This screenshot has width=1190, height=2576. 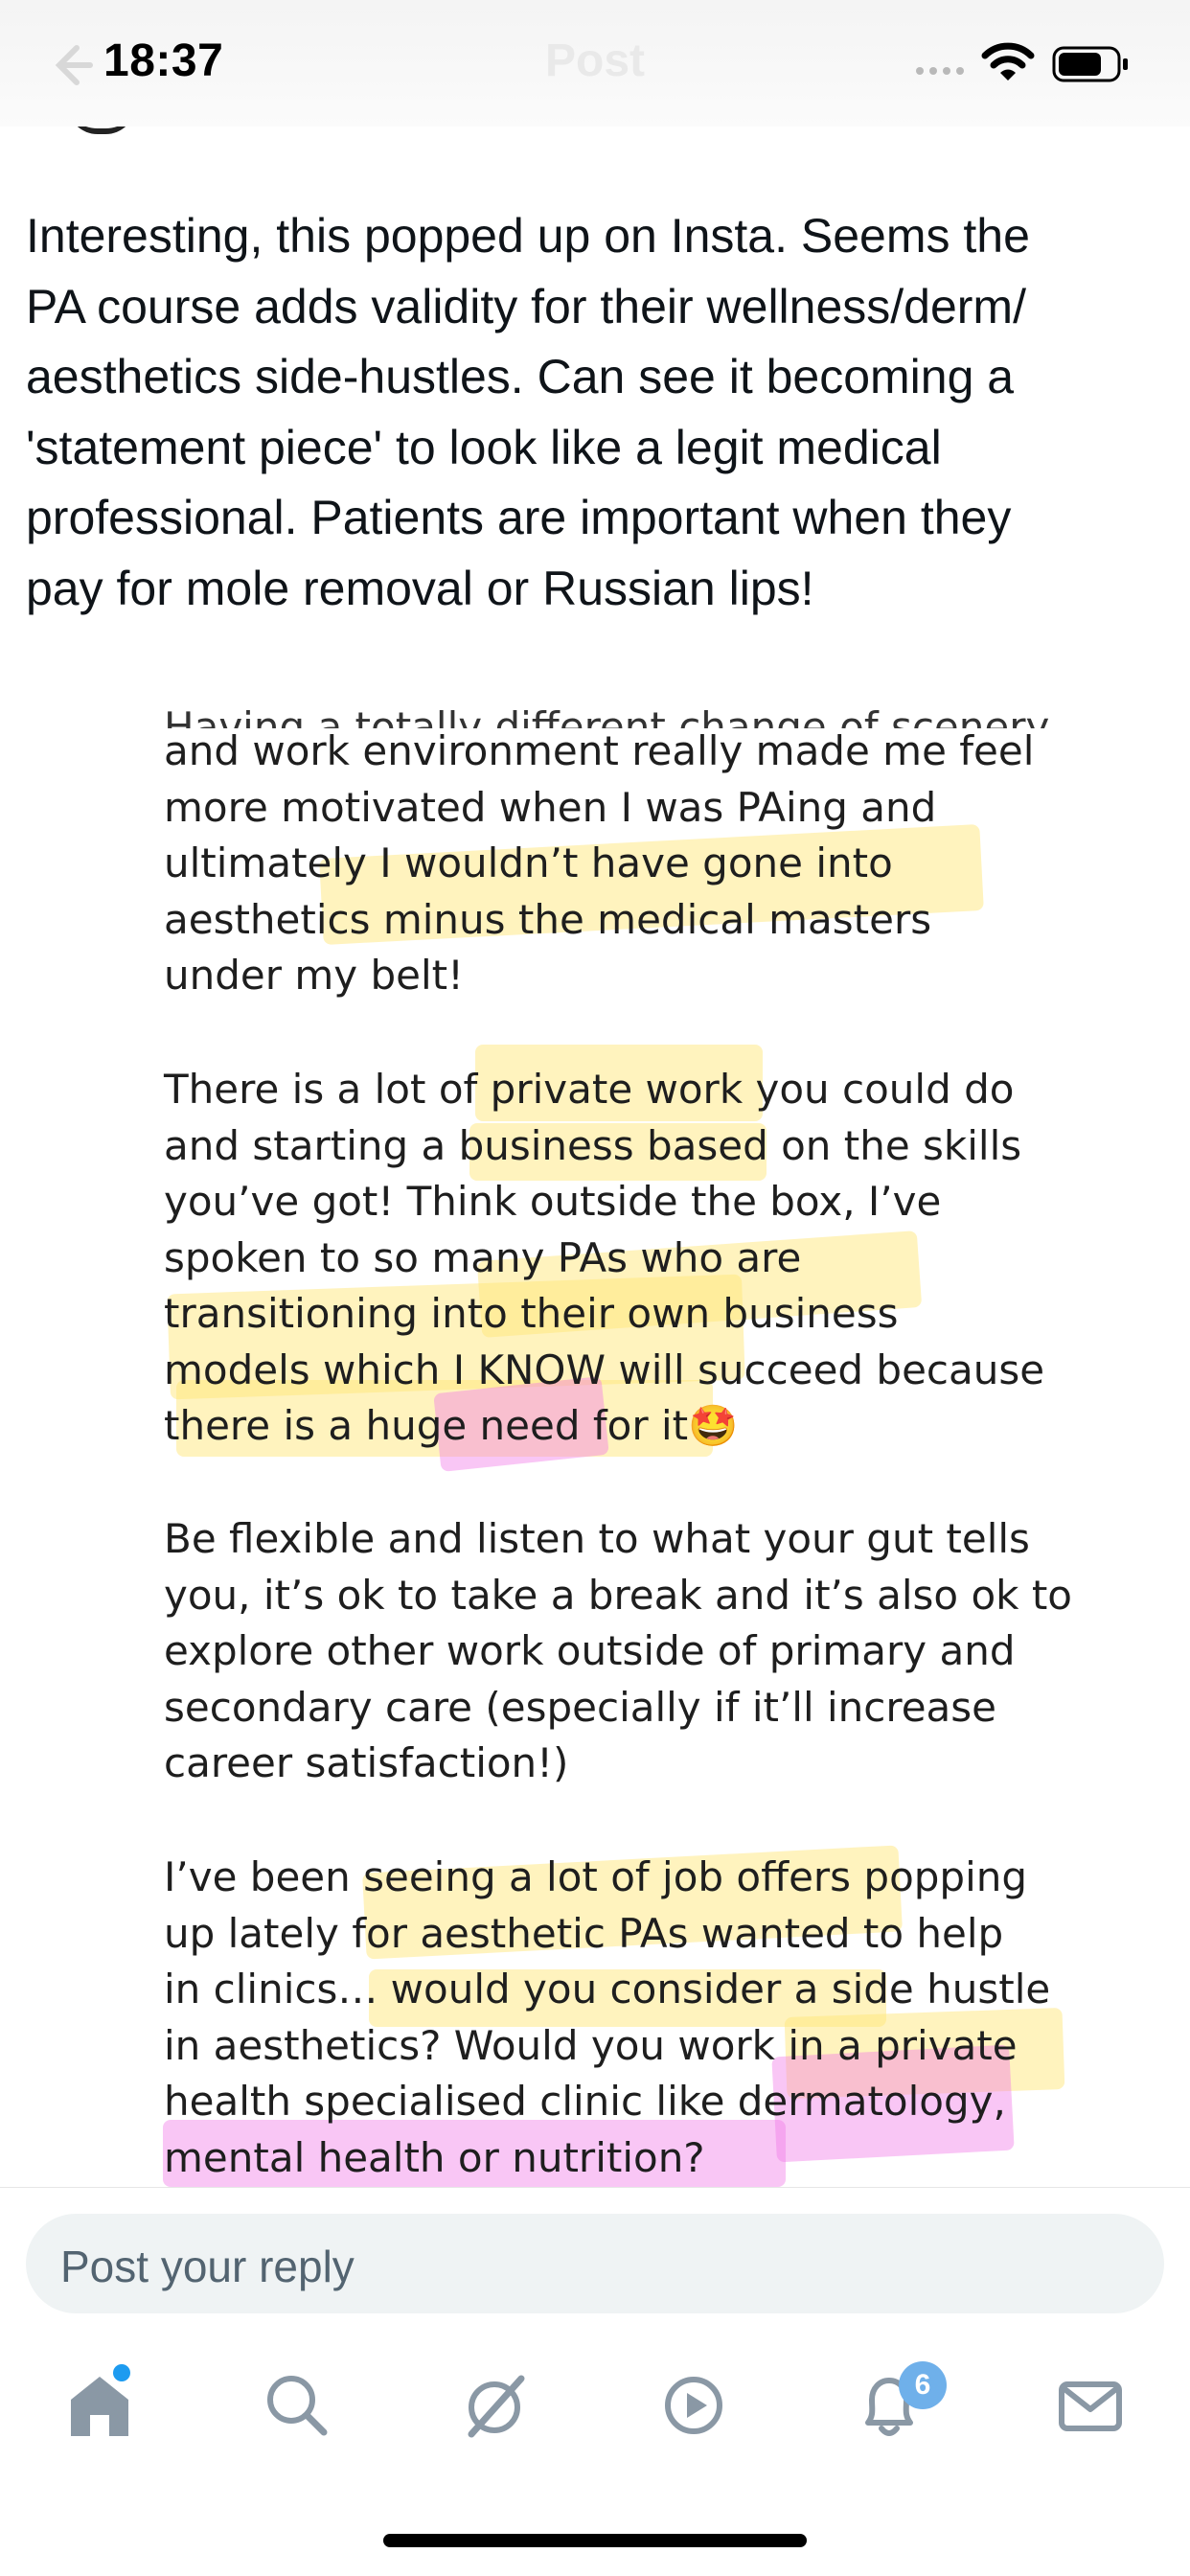 I want to click on embedded-line: you’ve got! Think outside the box, I’ve, so click(x=553, y=1201).